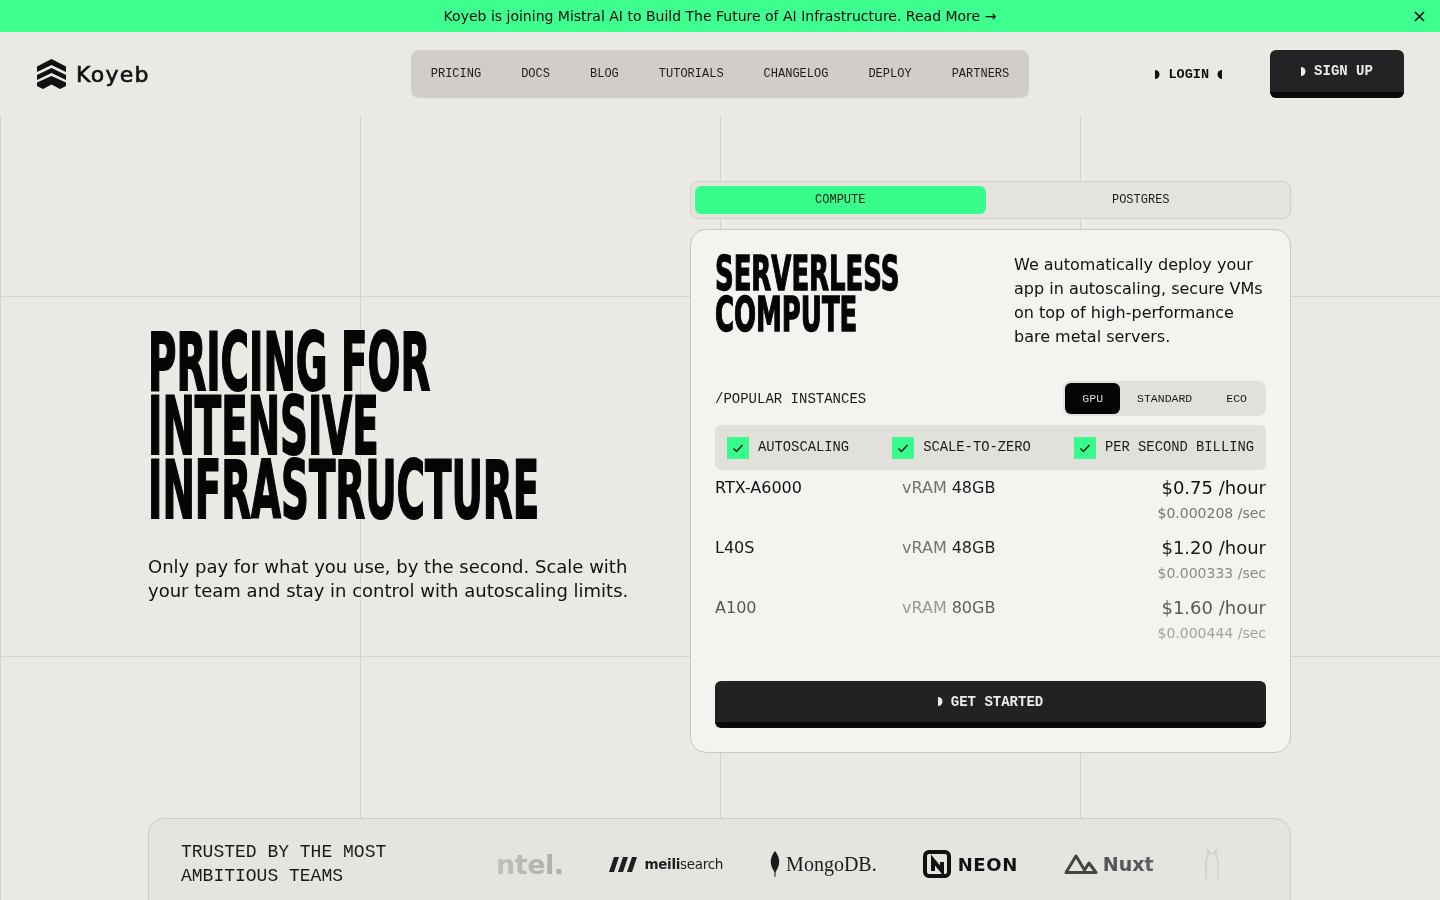 The image size is (1440, 900). I want to click on announcement-link: Koyeb is joining Mistral AI to Build The Future of AI Infrastructure. Read More →, so click(720, 16).